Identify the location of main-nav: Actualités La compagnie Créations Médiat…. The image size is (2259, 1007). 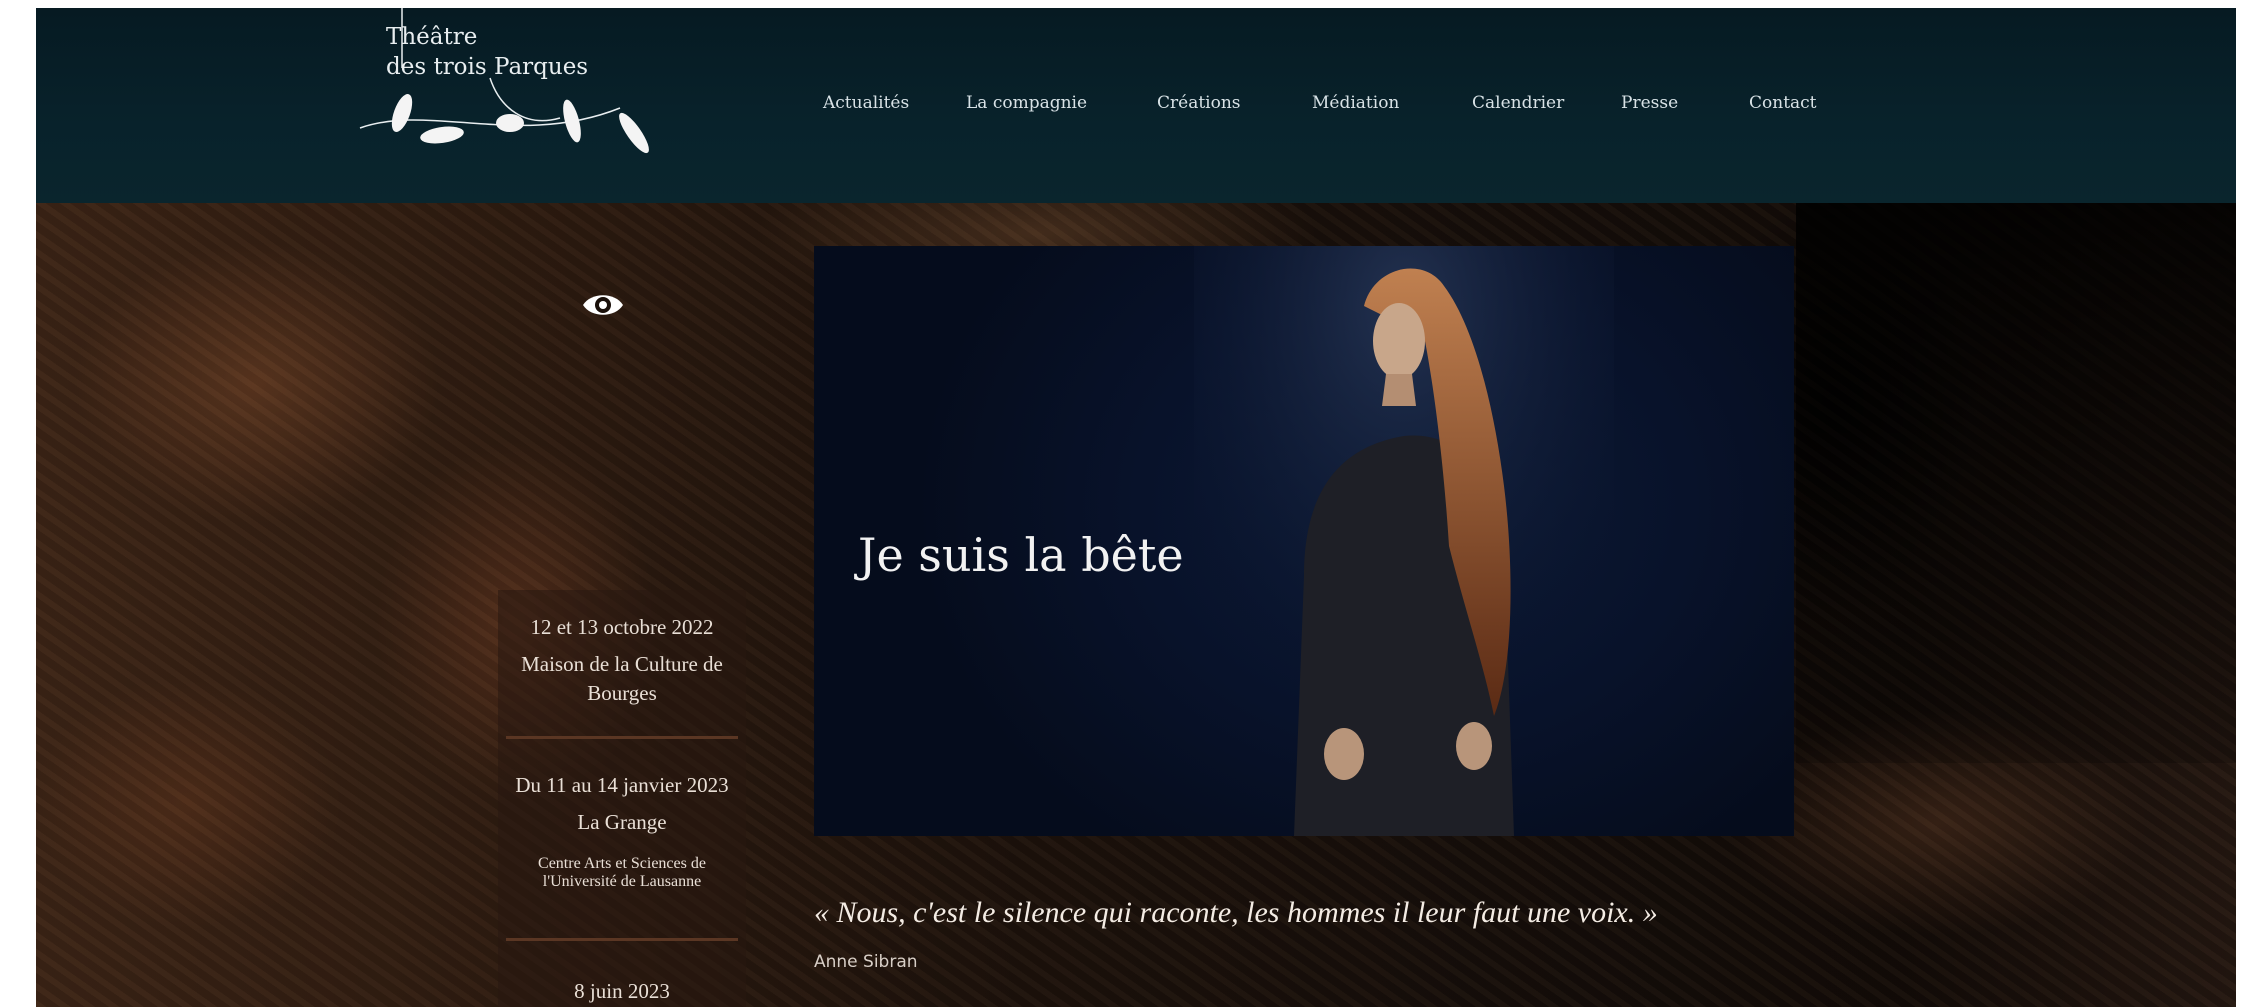
(1136, 113).